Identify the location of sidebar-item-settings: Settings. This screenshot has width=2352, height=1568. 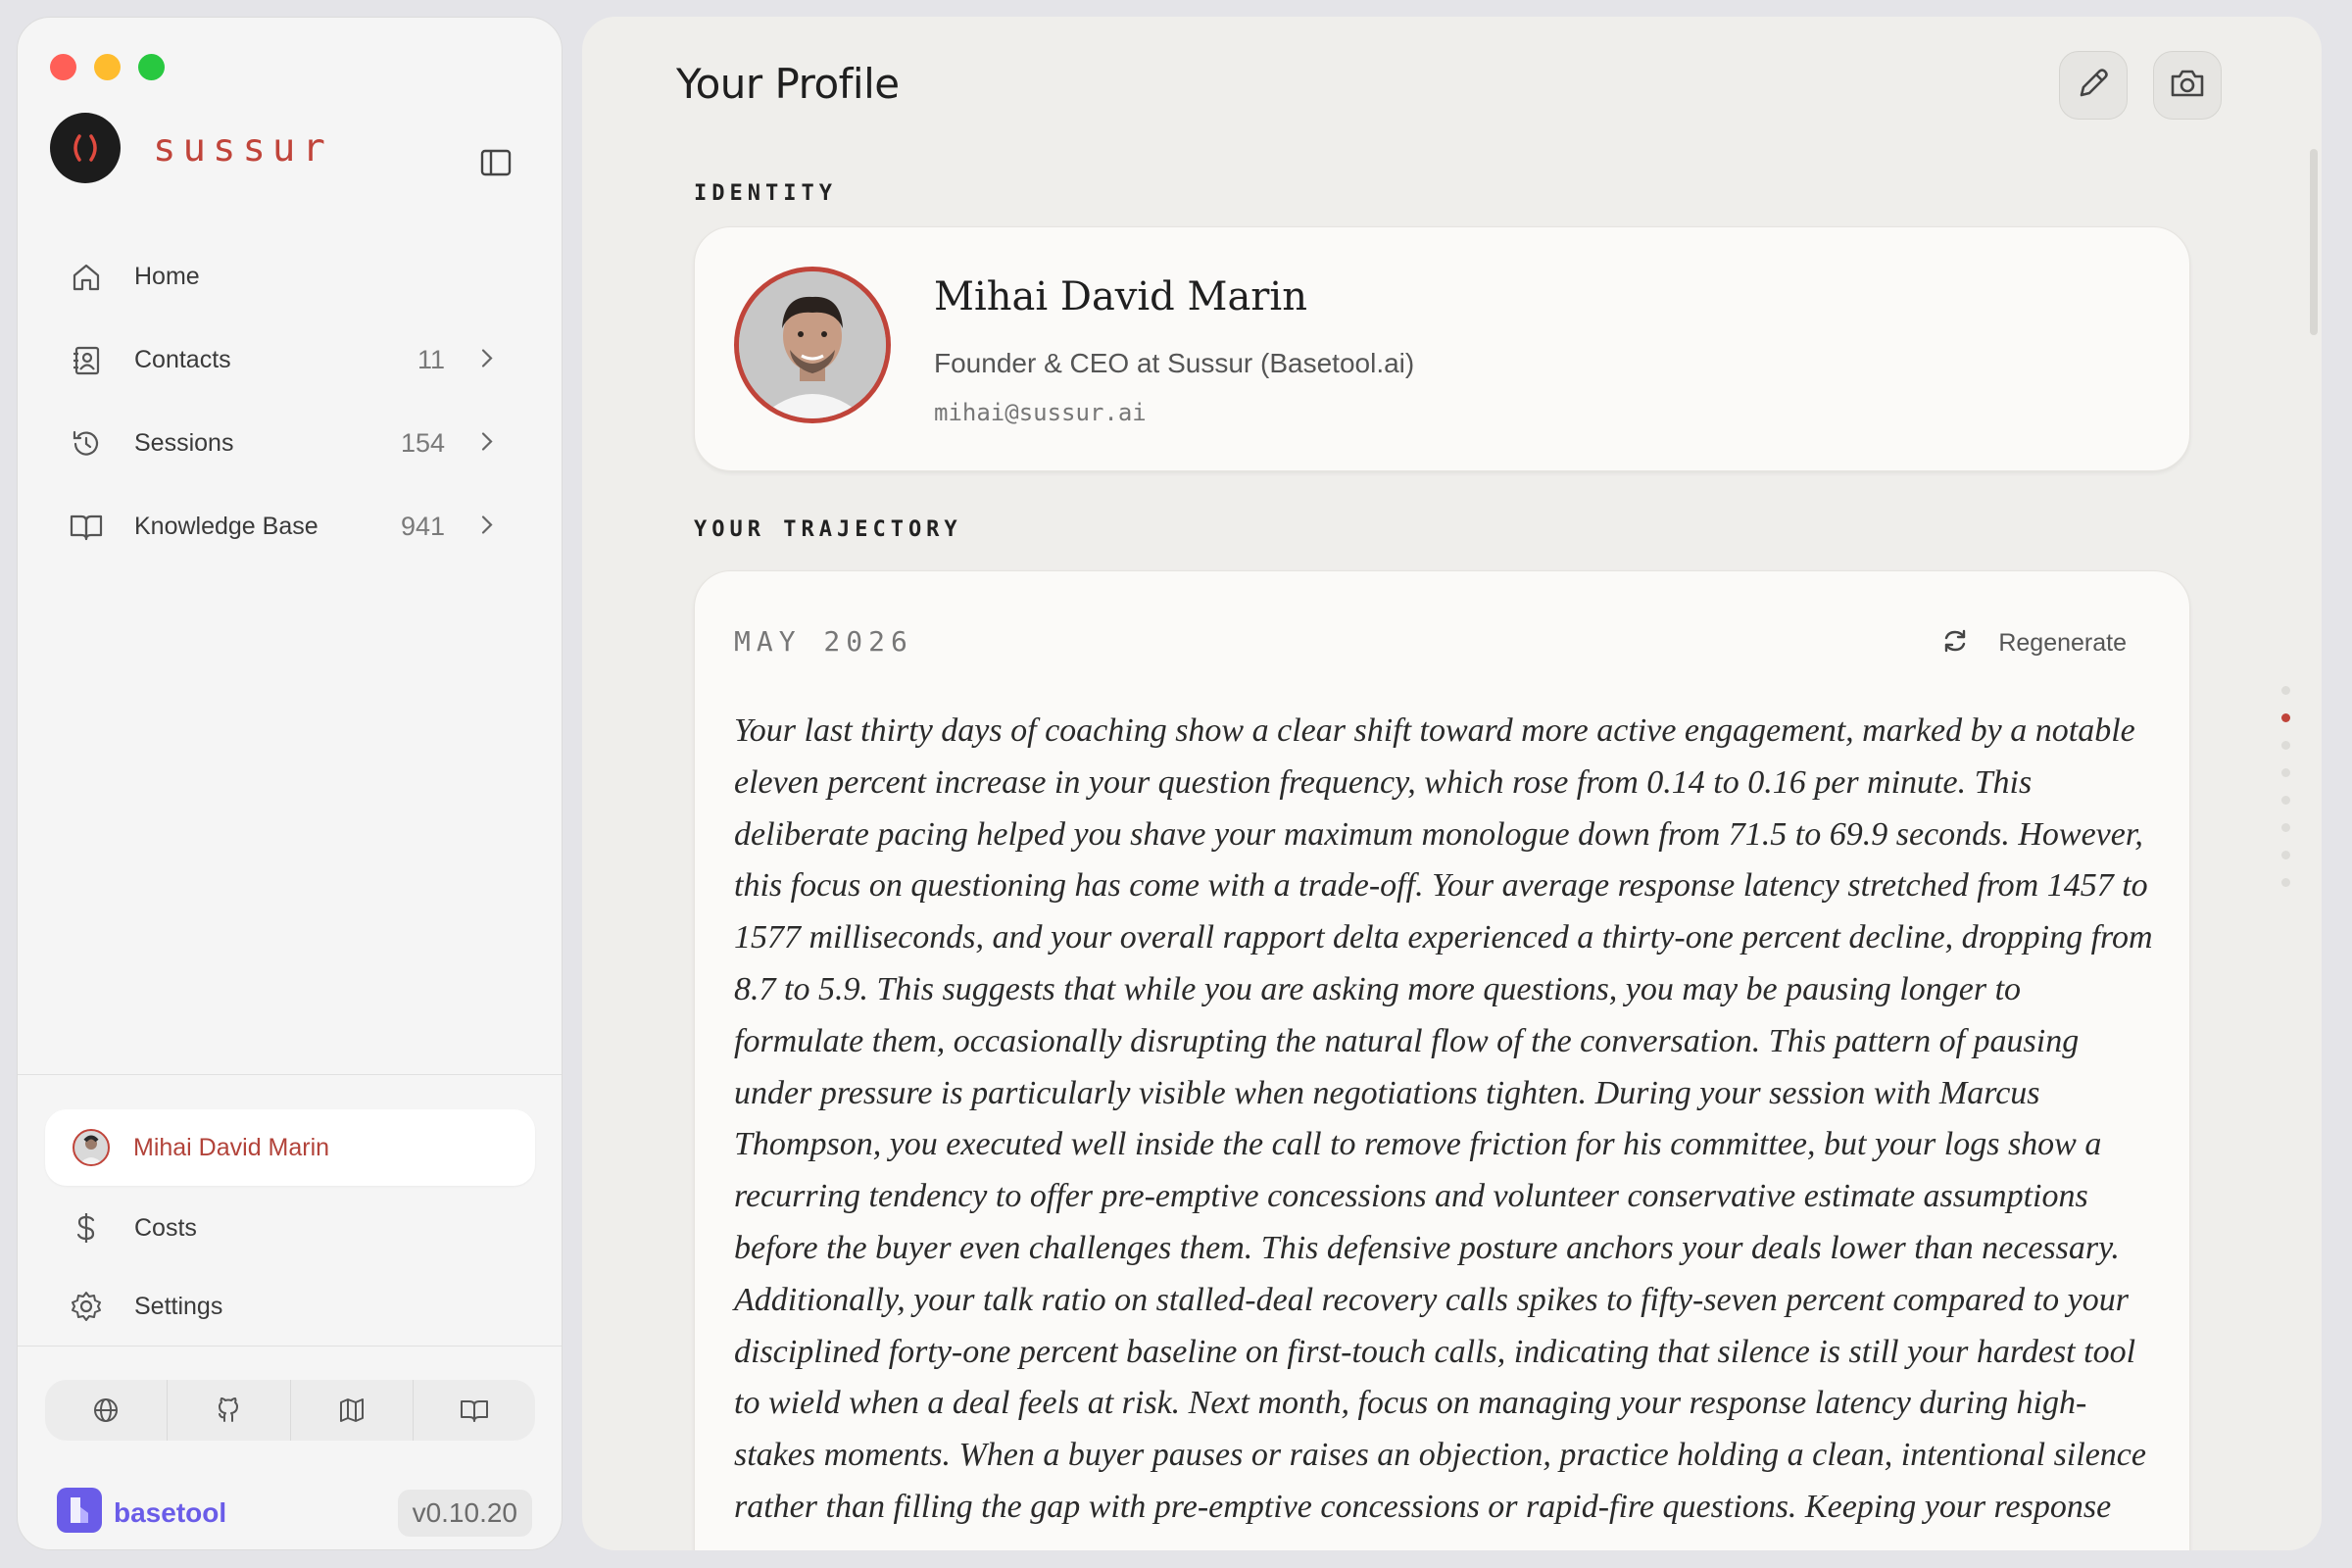
(293, 1306).